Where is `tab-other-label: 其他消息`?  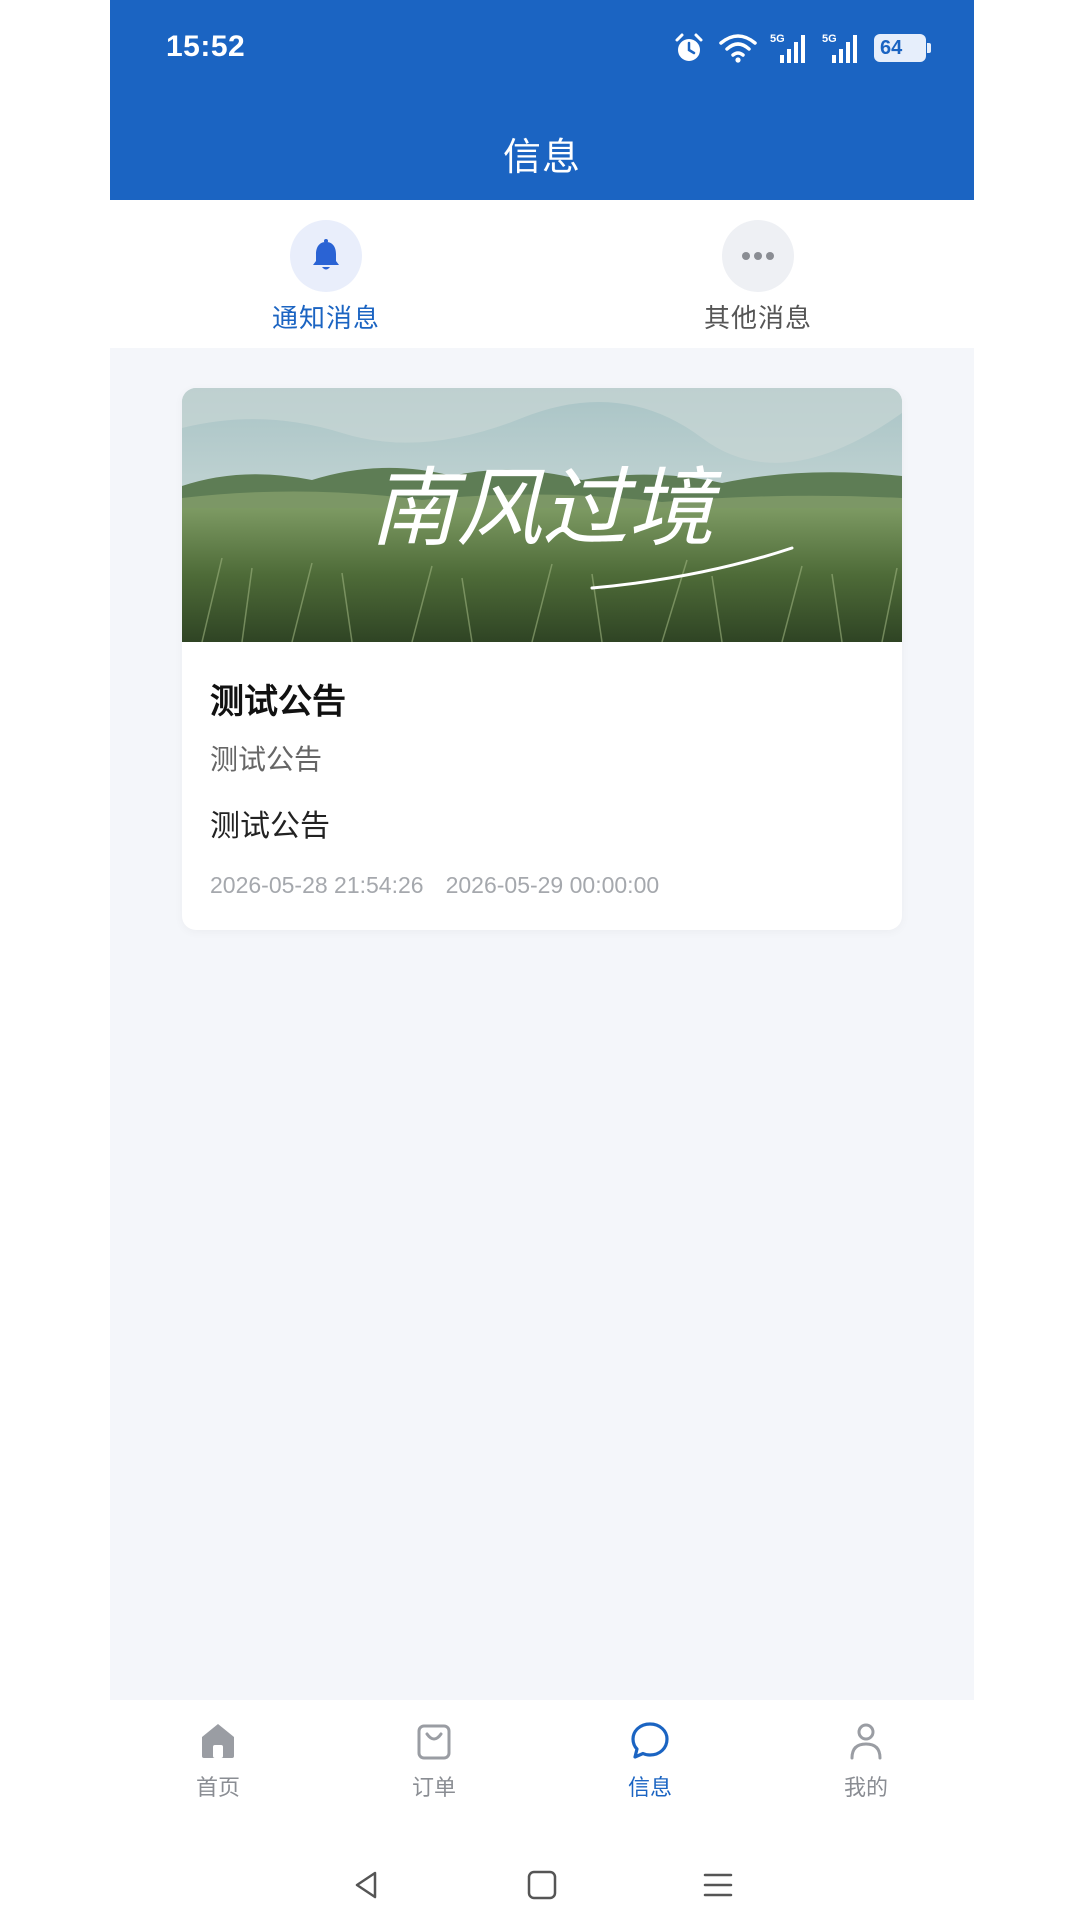 tab-other-label: 其他消息 is located at coordinates (757, 319).